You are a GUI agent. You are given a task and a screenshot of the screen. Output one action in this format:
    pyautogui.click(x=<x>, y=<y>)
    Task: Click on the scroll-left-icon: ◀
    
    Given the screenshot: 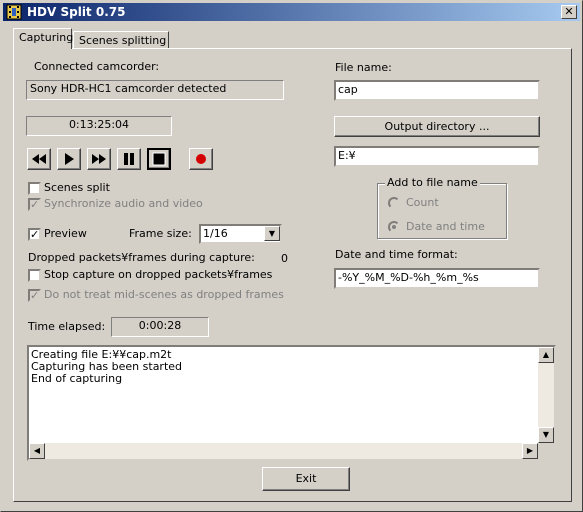 What is the action you would take?
    pyautogui.click(x=37, y=451)
    